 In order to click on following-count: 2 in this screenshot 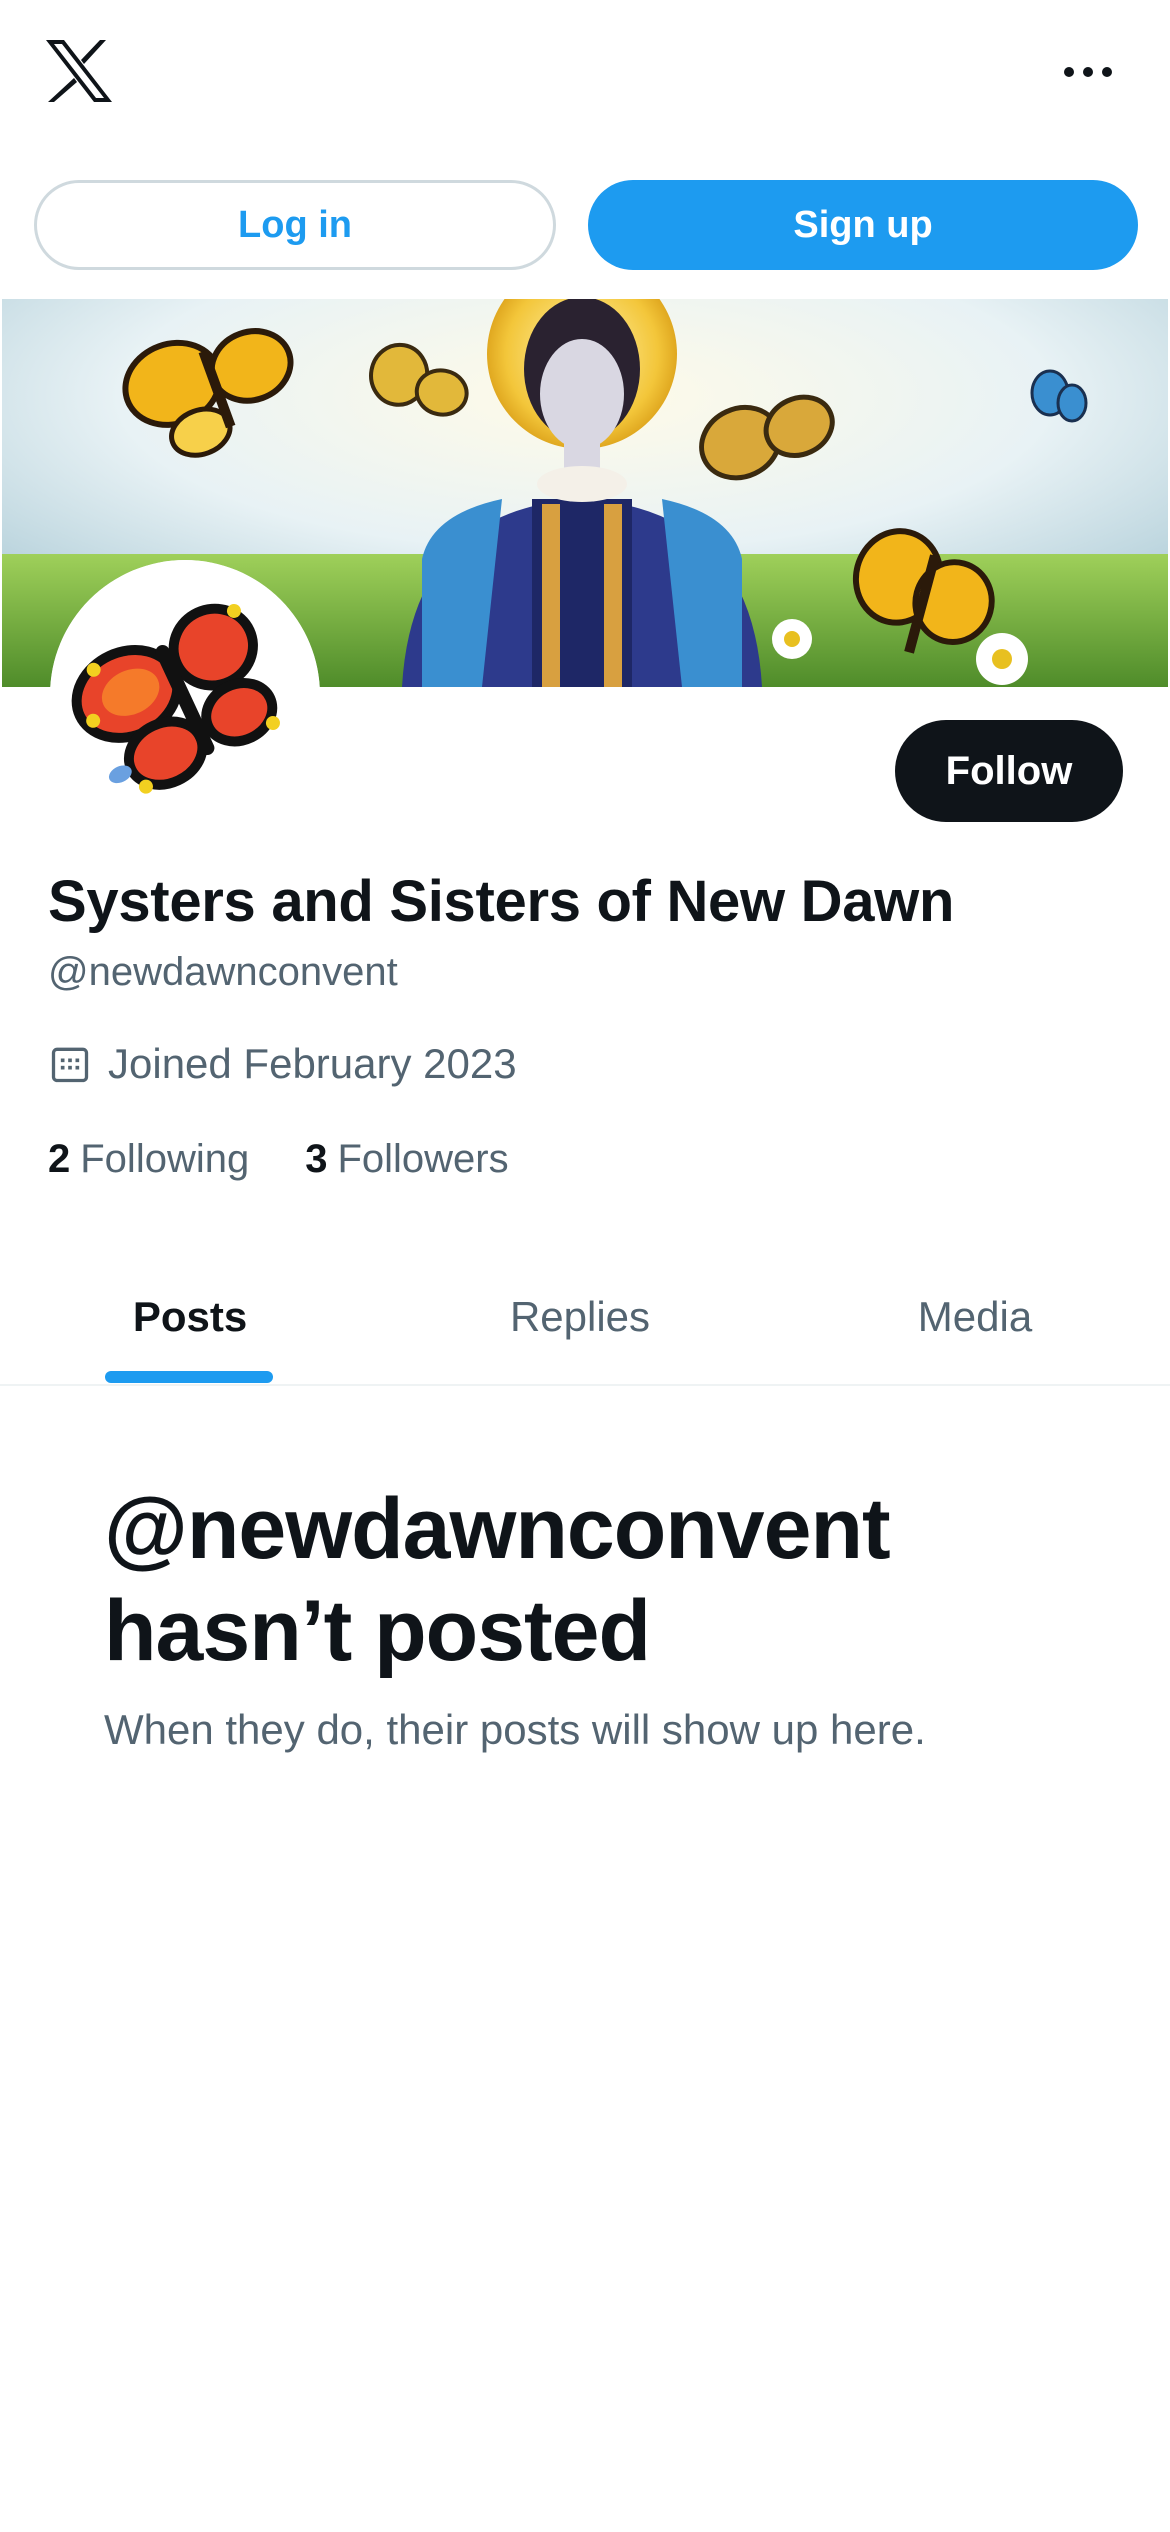, I will do `click(59, 1159)`.